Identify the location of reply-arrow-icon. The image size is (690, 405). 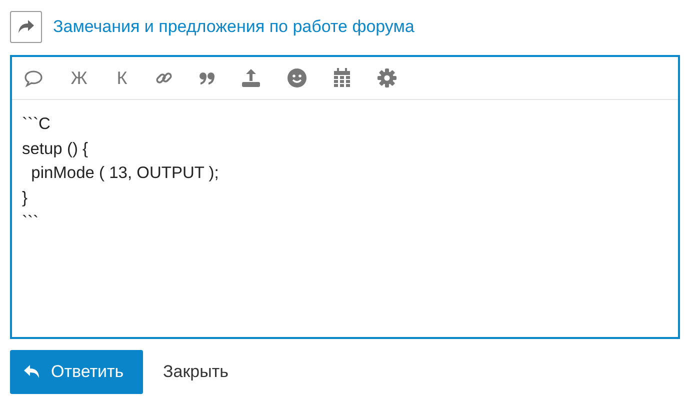
(32, 372).